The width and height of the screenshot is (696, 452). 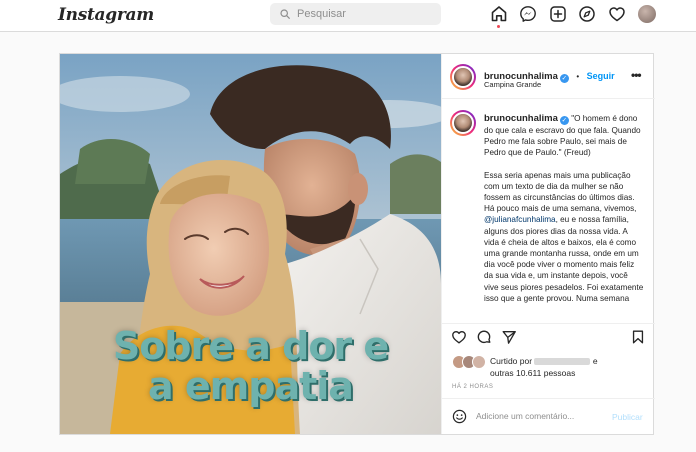 I want to click on likes-count-link: outras 10.611 pessoas, so click(x=532, y=373).